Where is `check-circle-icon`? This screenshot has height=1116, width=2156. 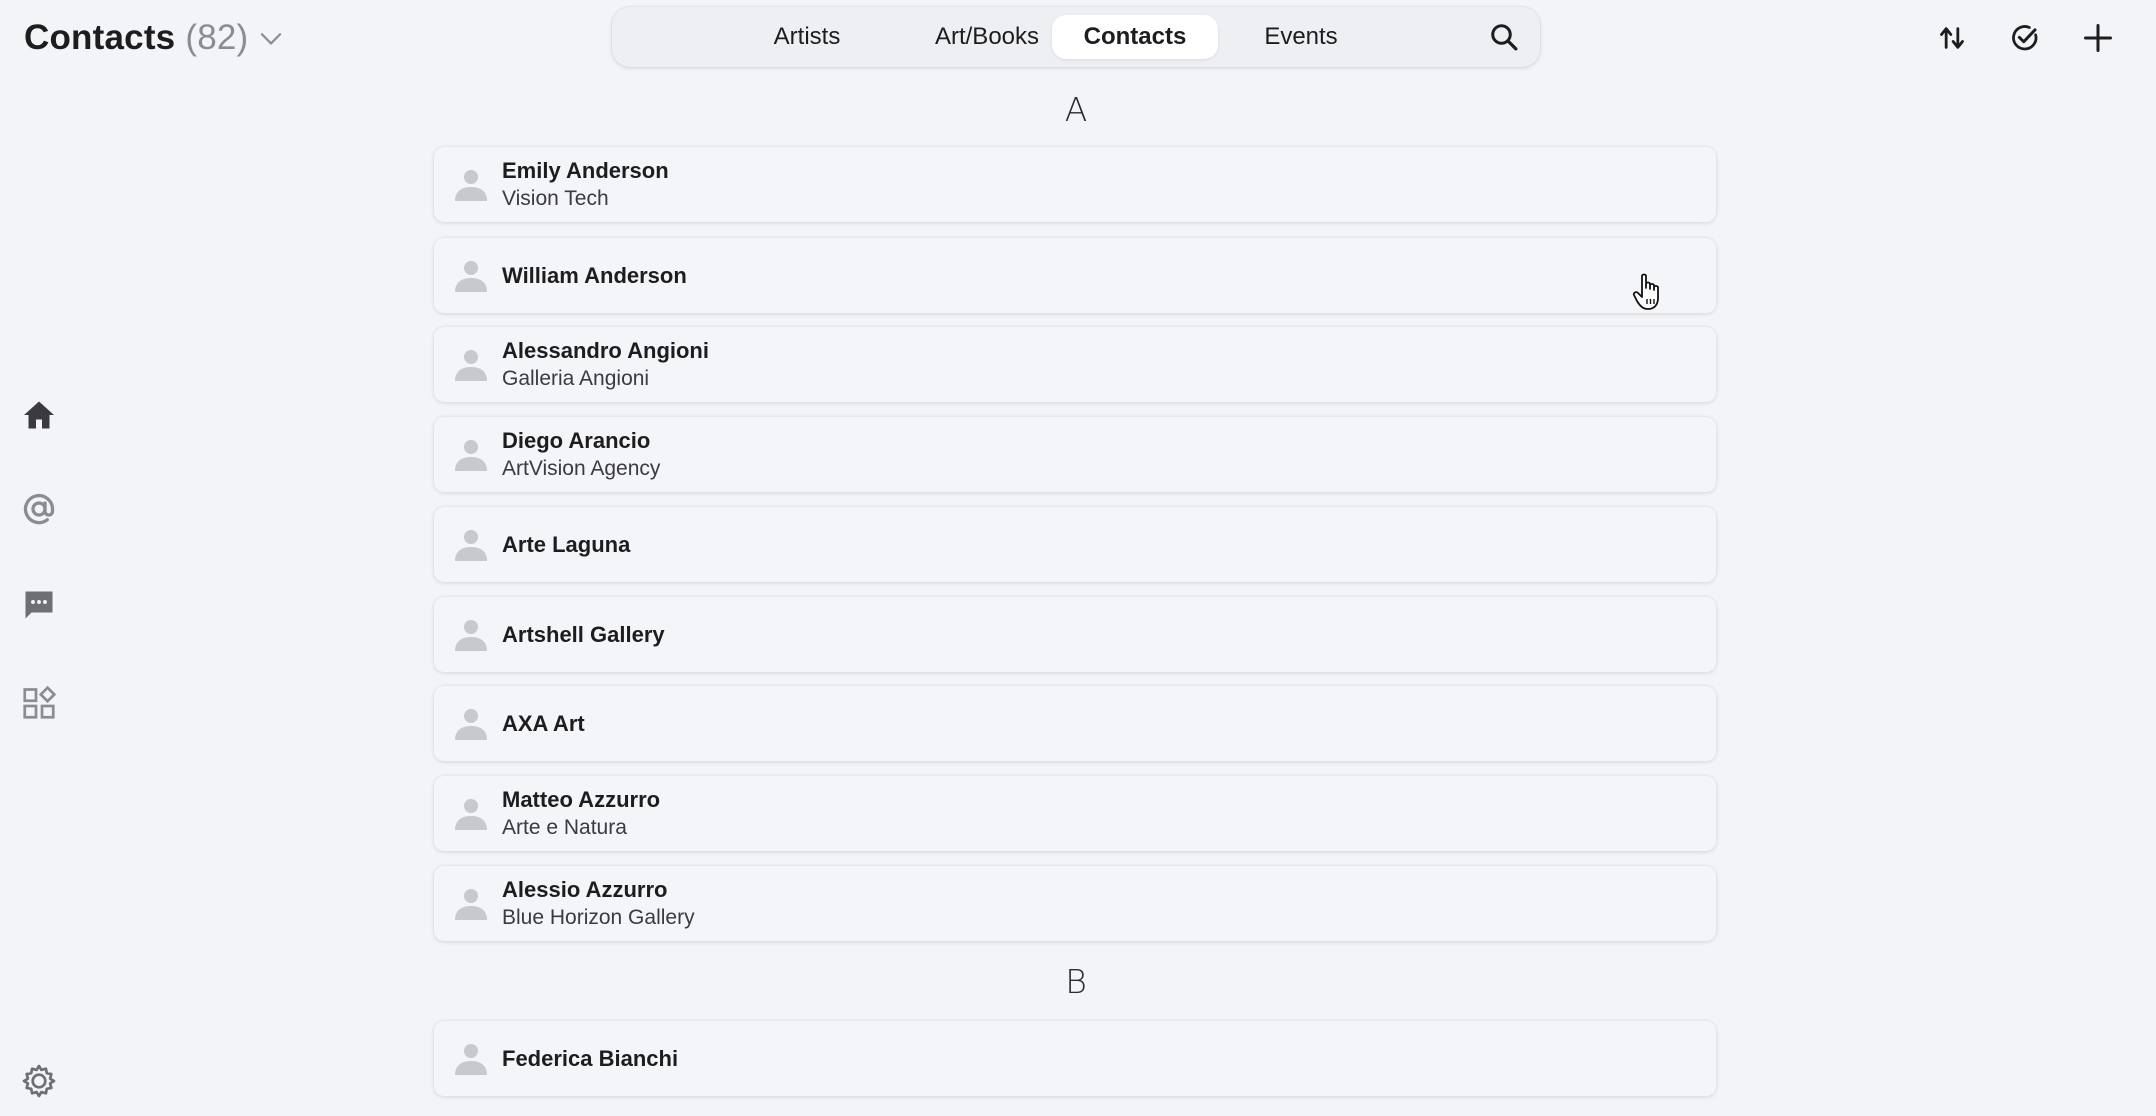 check-circle-icon is located at coordinates (2025, 38).